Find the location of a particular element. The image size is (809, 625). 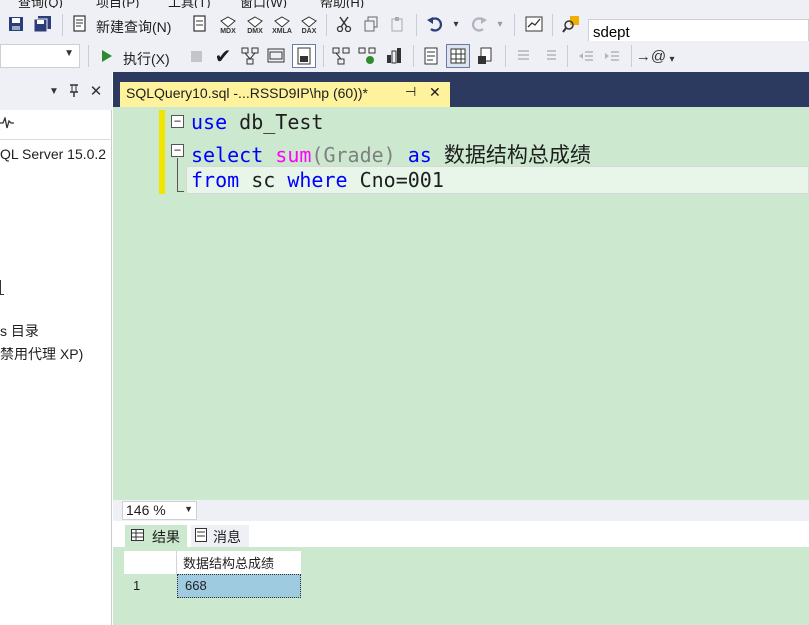

zoom-bar: 146 % ▼ is located at coordinates (461, 510).